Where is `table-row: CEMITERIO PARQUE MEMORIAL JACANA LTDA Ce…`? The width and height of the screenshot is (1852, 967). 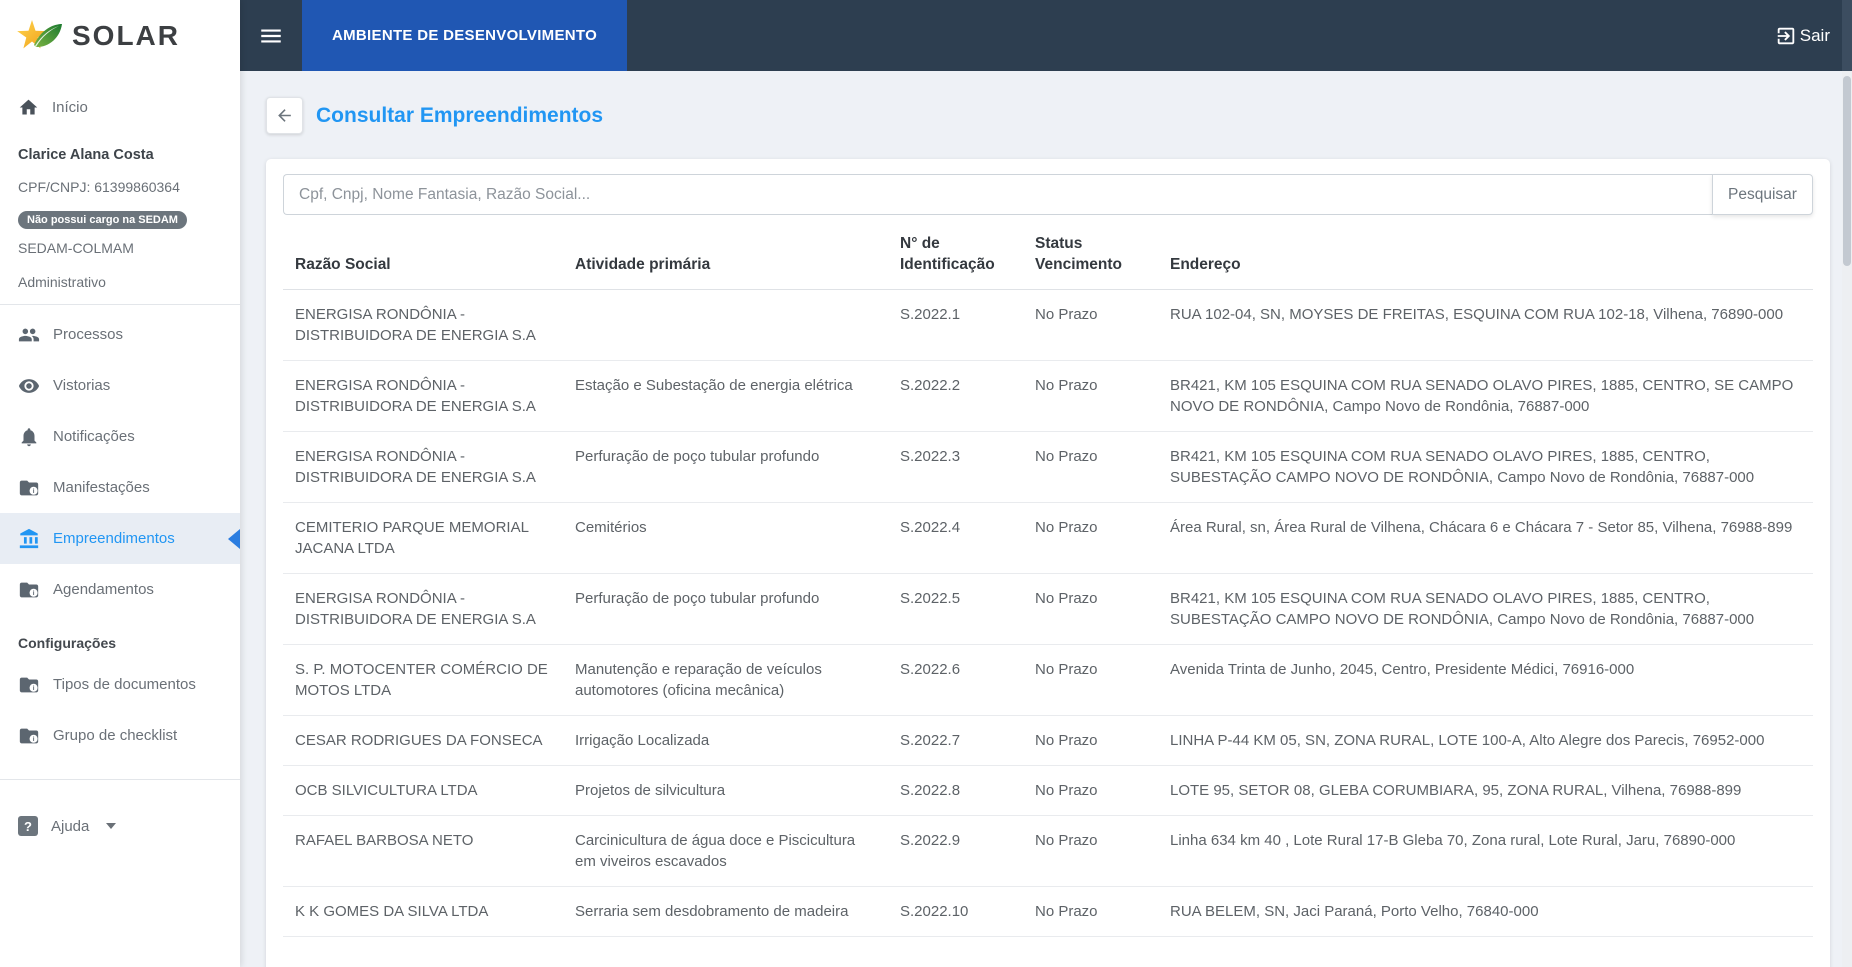
table-row: CEMITERIO PARQUE MEMORIAL JACANA LTDA Ce… is located at coordinates (1048, 538).